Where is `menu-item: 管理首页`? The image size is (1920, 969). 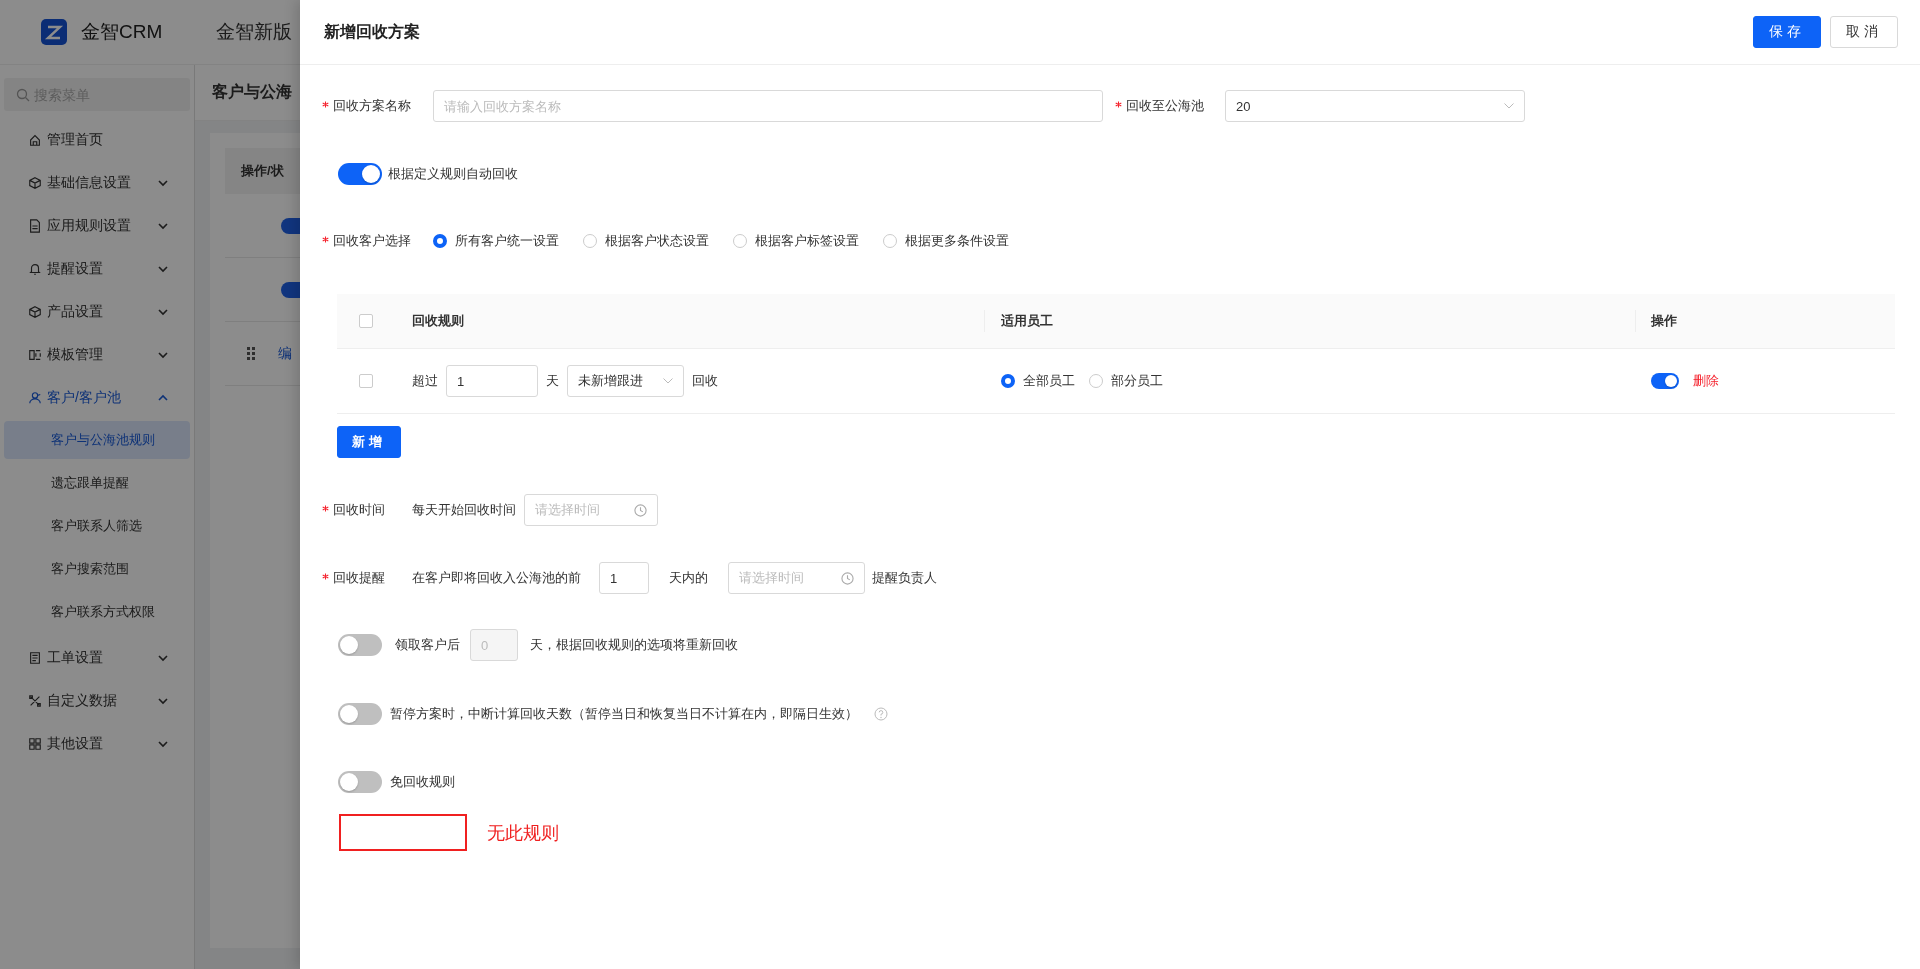
menu-item: 管理首页 is located at coordinates (97, 139).